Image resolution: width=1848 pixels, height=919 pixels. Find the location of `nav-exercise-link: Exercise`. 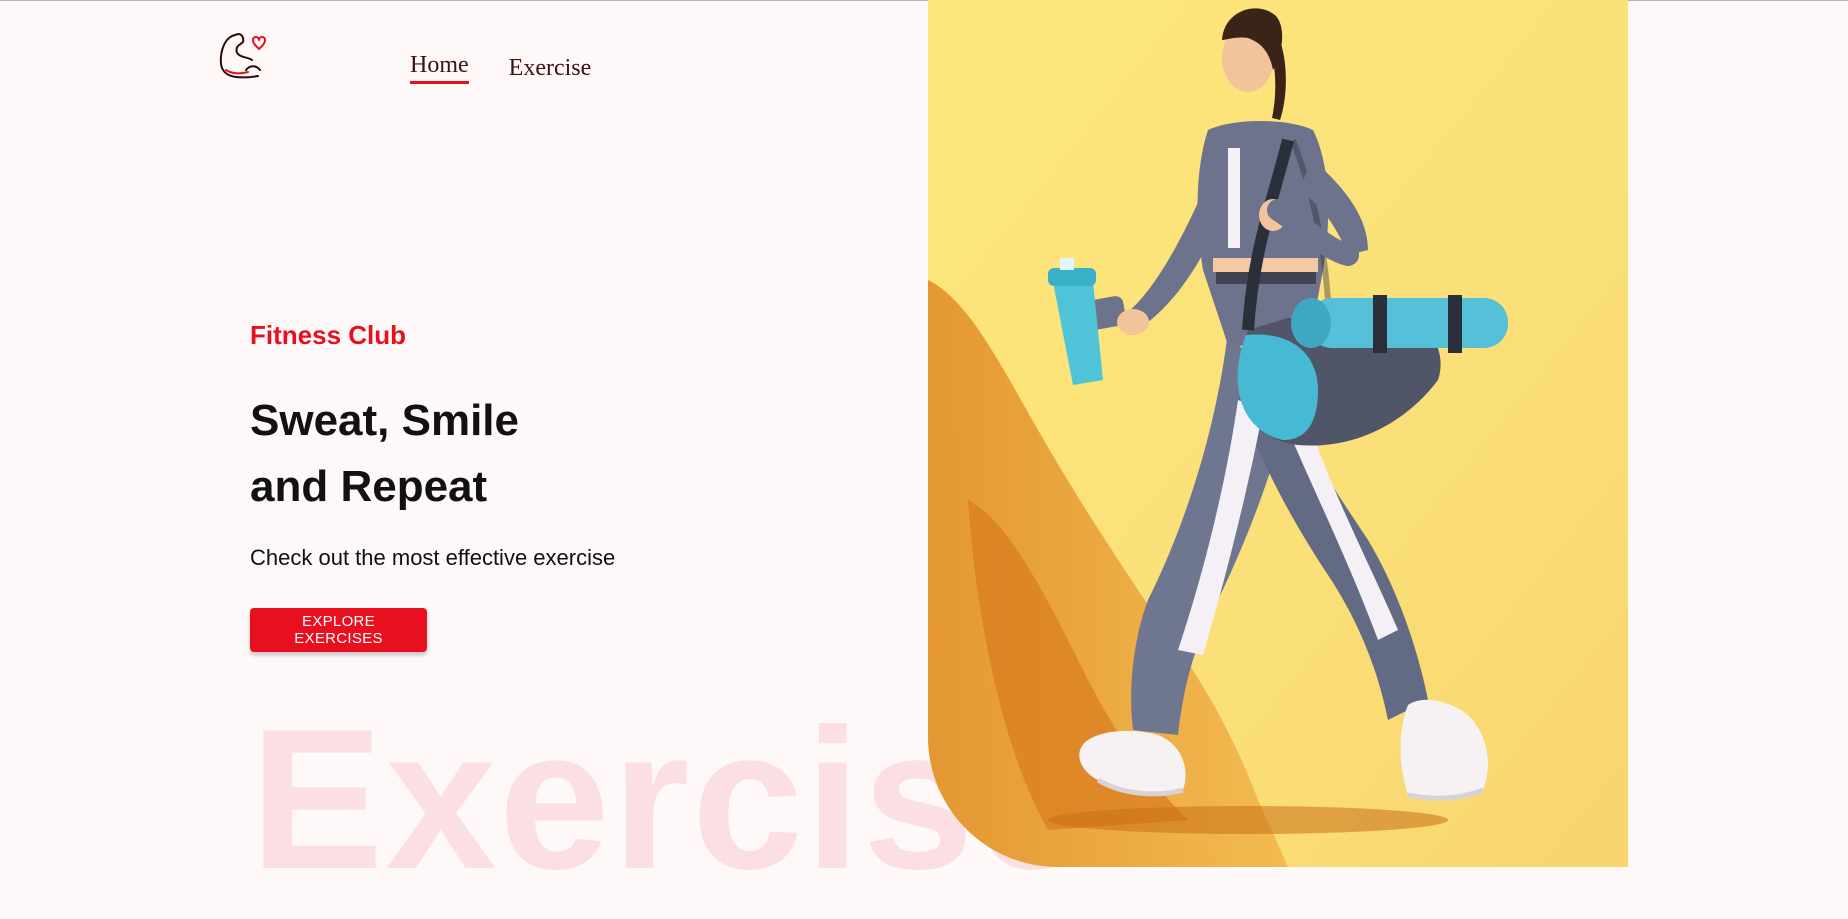

nav-exercise-link: Exercise is located at coordinates (550, 69).